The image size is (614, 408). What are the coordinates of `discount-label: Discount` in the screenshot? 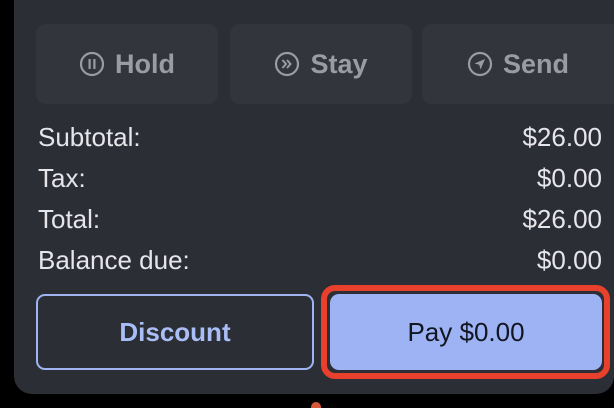 It's located at (175, 331).